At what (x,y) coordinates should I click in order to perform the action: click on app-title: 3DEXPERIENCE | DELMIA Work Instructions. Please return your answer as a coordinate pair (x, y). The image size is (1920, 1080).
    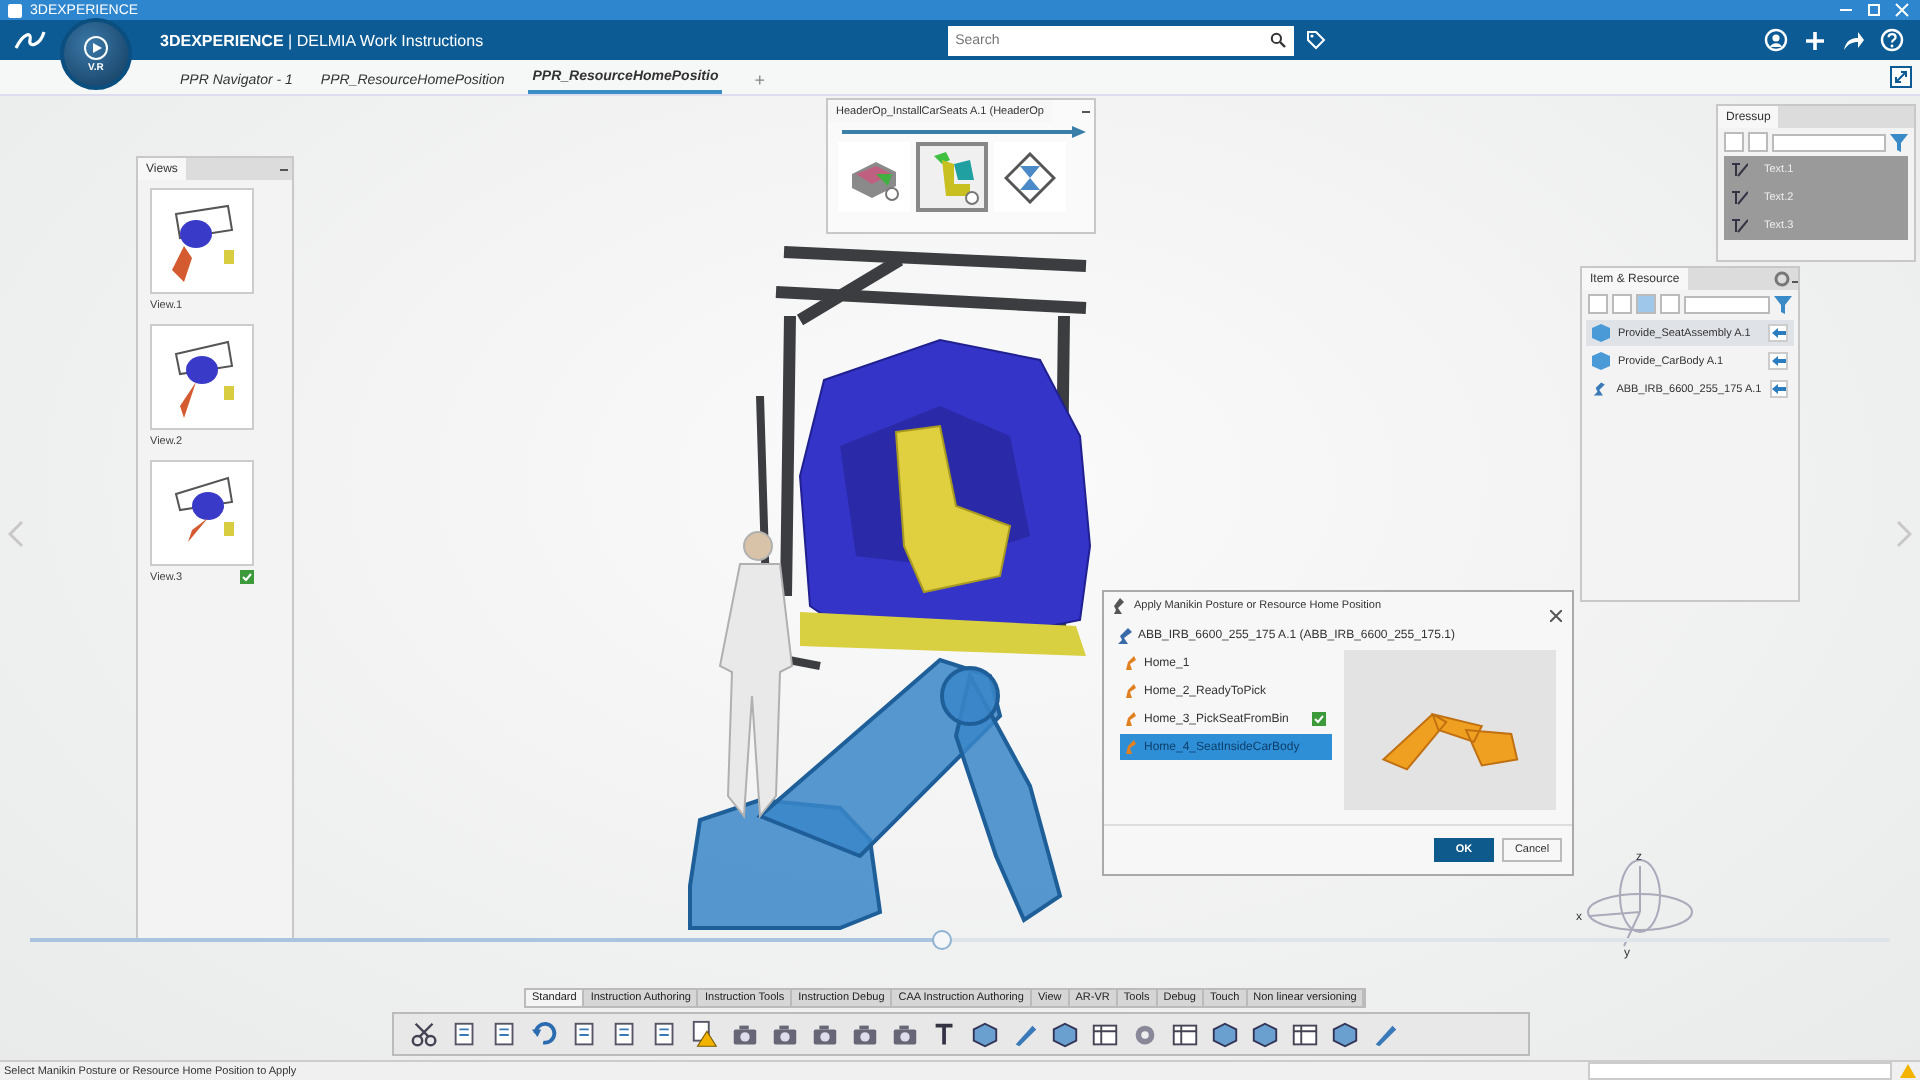
    Looking at the image, I should click on (322, 40).